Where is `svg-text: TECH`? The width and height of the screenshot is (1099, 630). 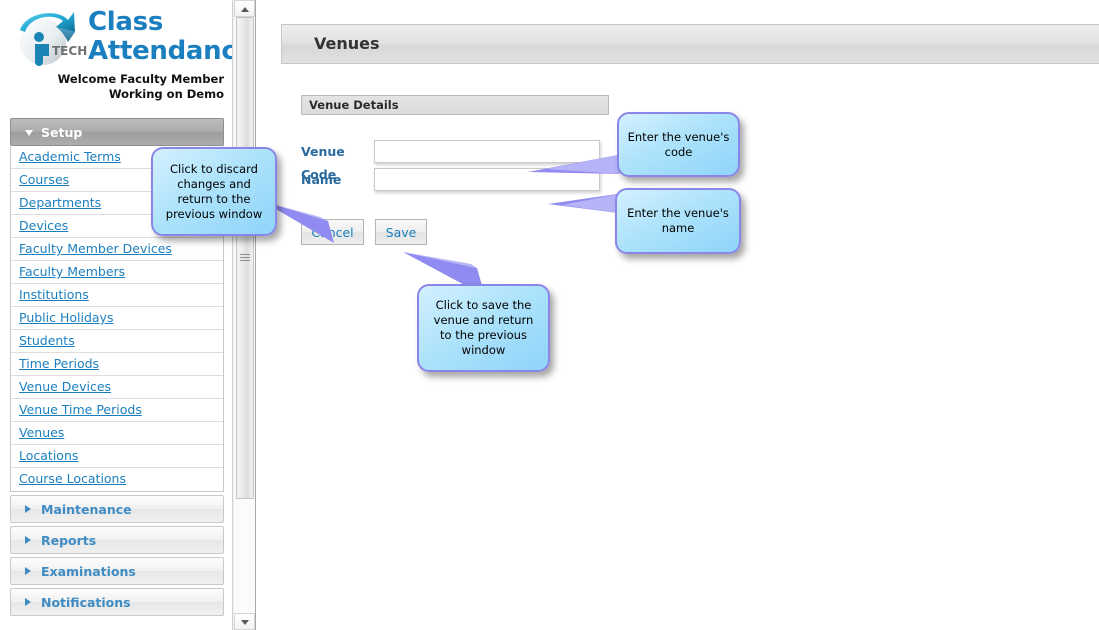 svg-text: TECH is located at coordinates (69, 51).